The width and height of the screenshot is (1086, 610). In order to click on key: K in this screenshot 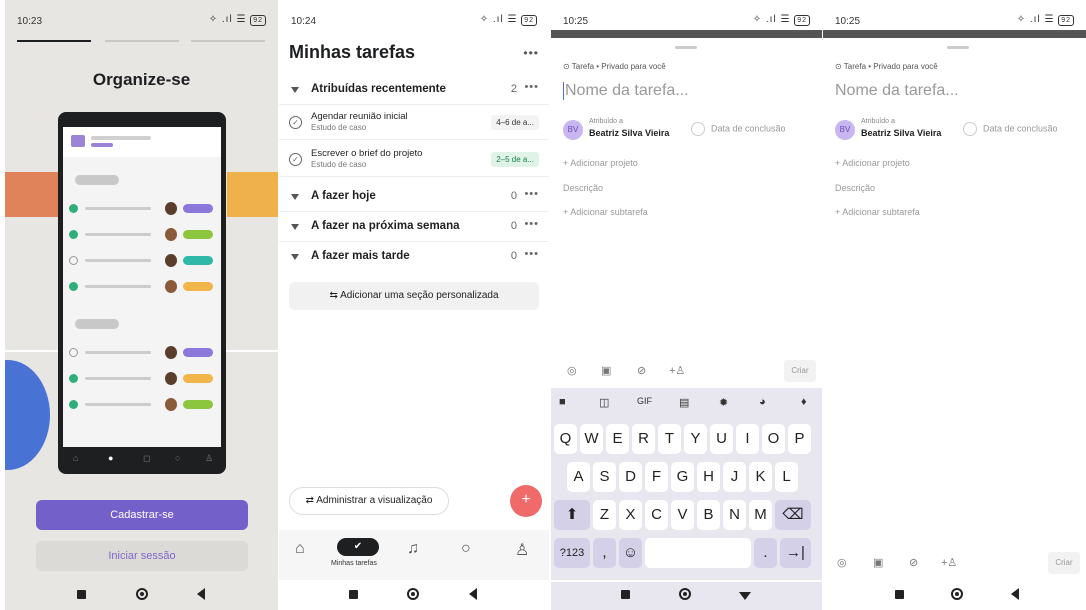, I will do `click(760, 477)`.